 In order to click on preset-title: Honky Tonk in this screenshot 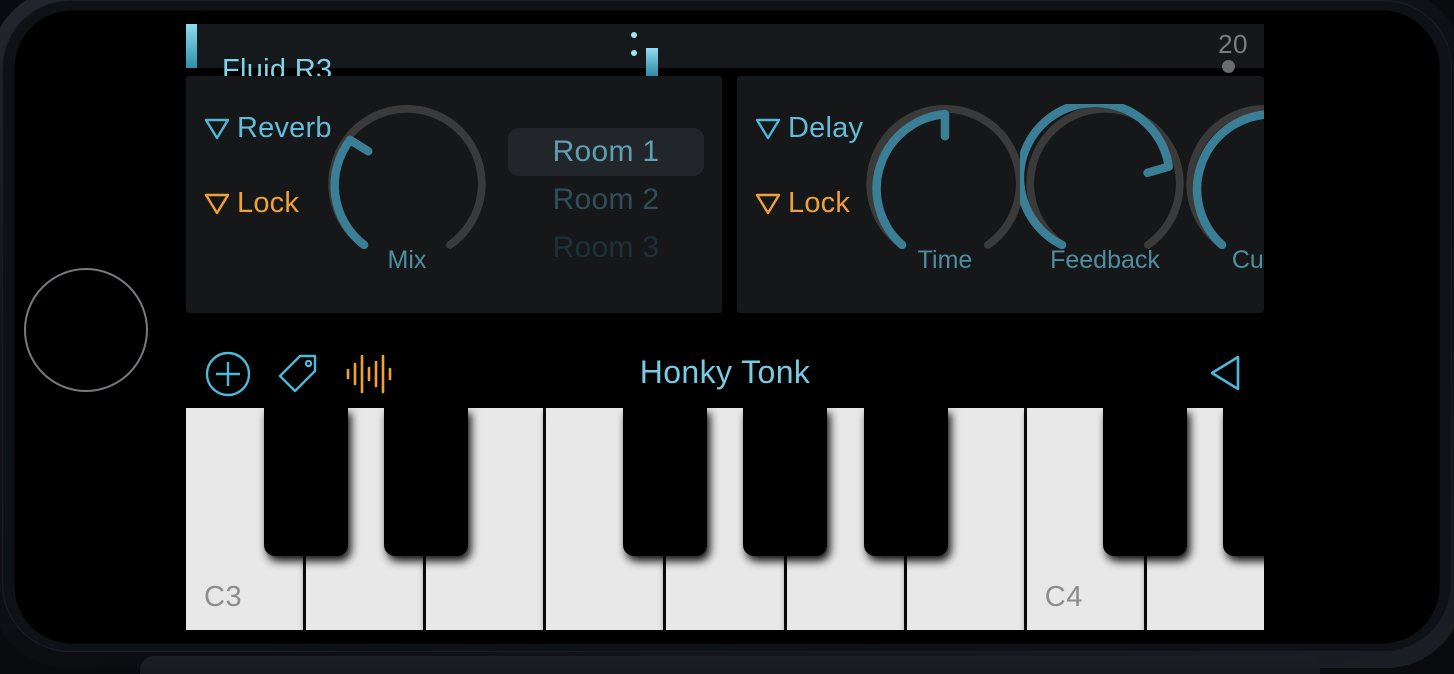, I will do `click(725, 372)`.